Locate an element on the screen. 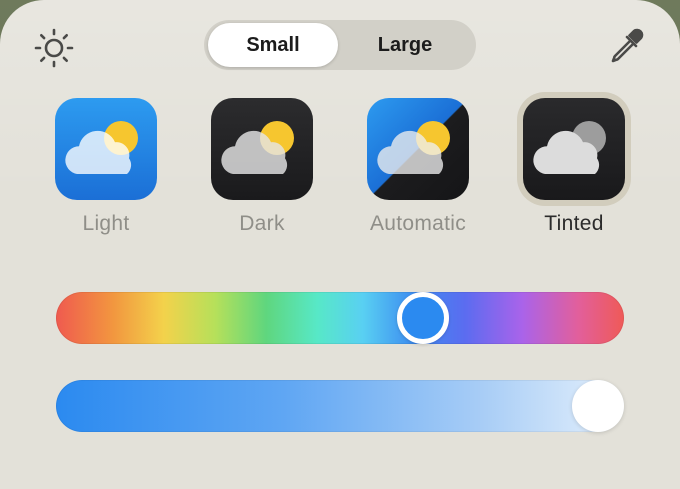  sun-icon is located at coordinates (54, 48).